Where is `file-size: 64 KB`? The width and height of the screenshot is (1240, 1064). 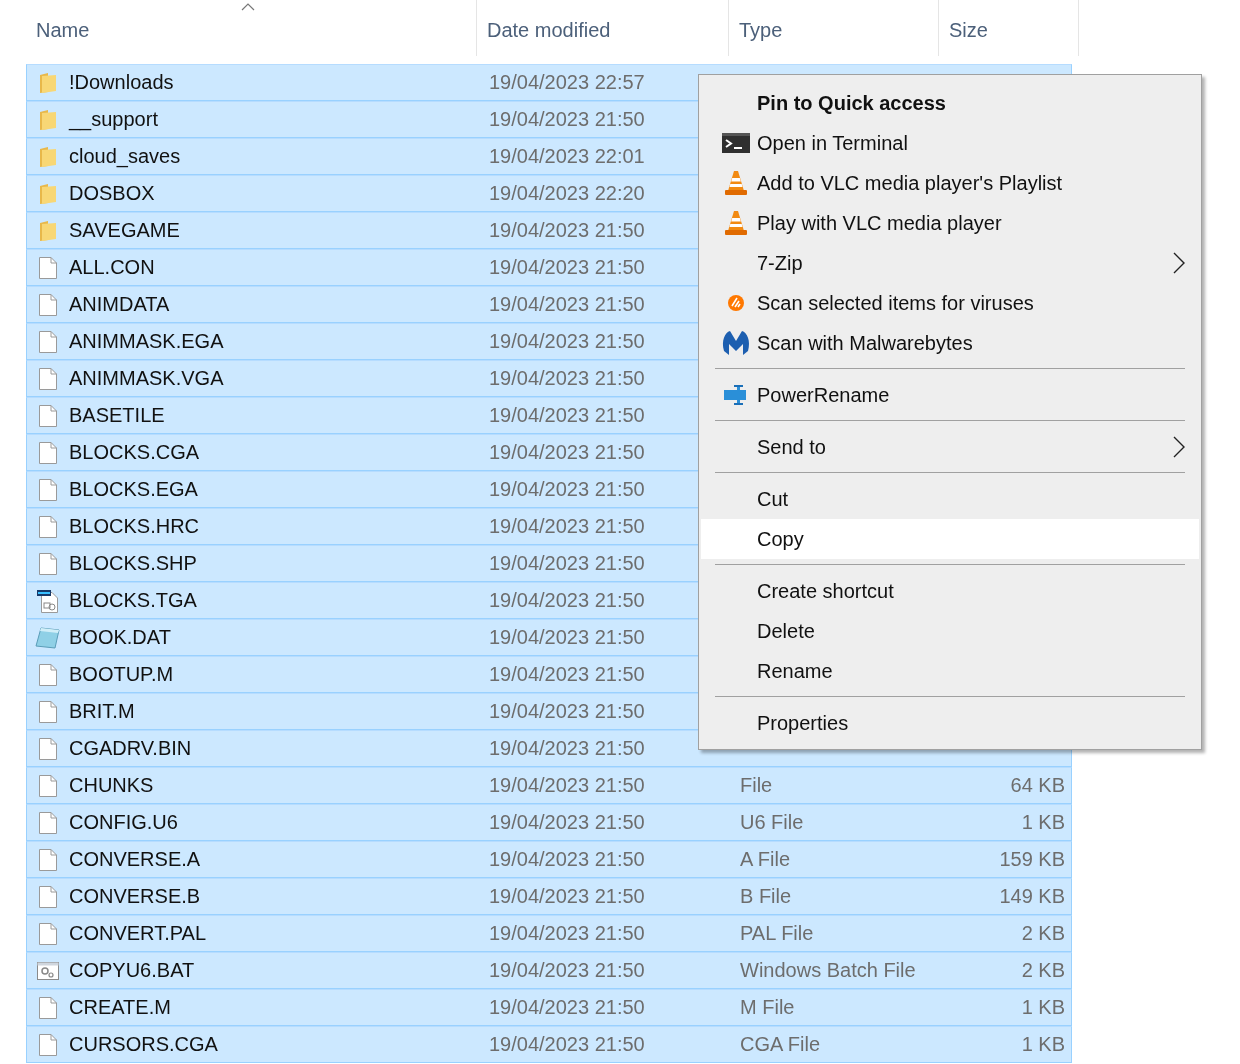
file-size: 64 KB is located at coordinates (1037, 785).